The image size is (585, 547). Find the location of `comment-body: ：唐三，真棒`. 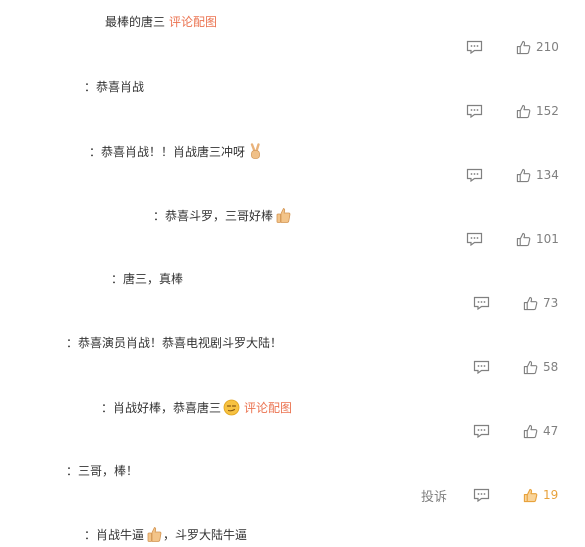

comment-body: ：唐三，真棒 is located at coordinates (147, 279).